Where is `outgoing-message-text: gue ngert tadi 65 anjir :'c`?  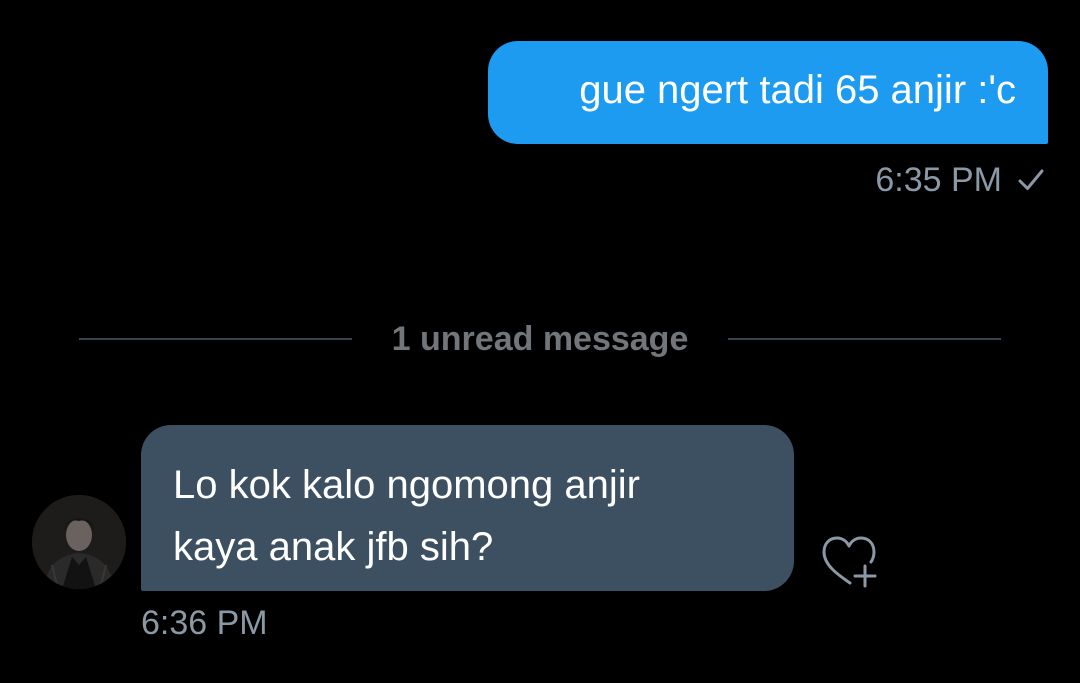
outgoing-message-text: gue ngert tadi 65 anjir :'c is located at coordinates (797, 89).